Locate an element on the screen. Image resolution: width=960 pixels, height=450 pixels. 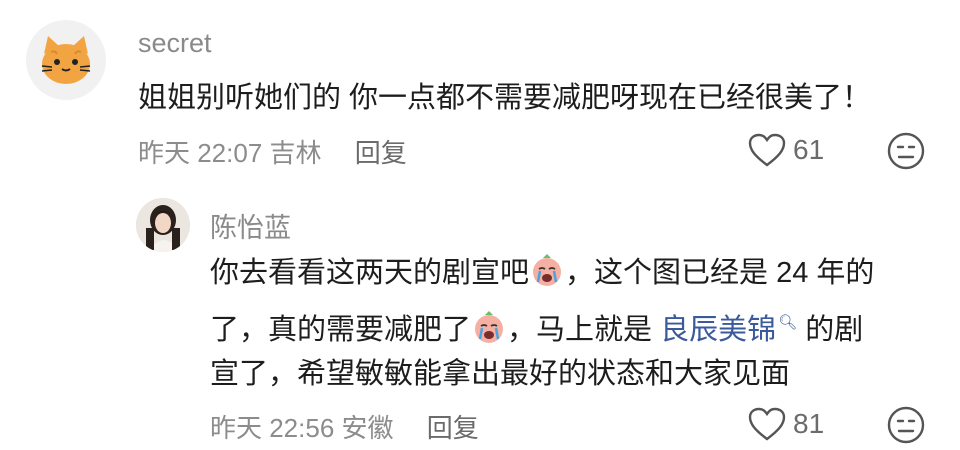
text-segment: 的剧 is located at coordinates (830, 330).